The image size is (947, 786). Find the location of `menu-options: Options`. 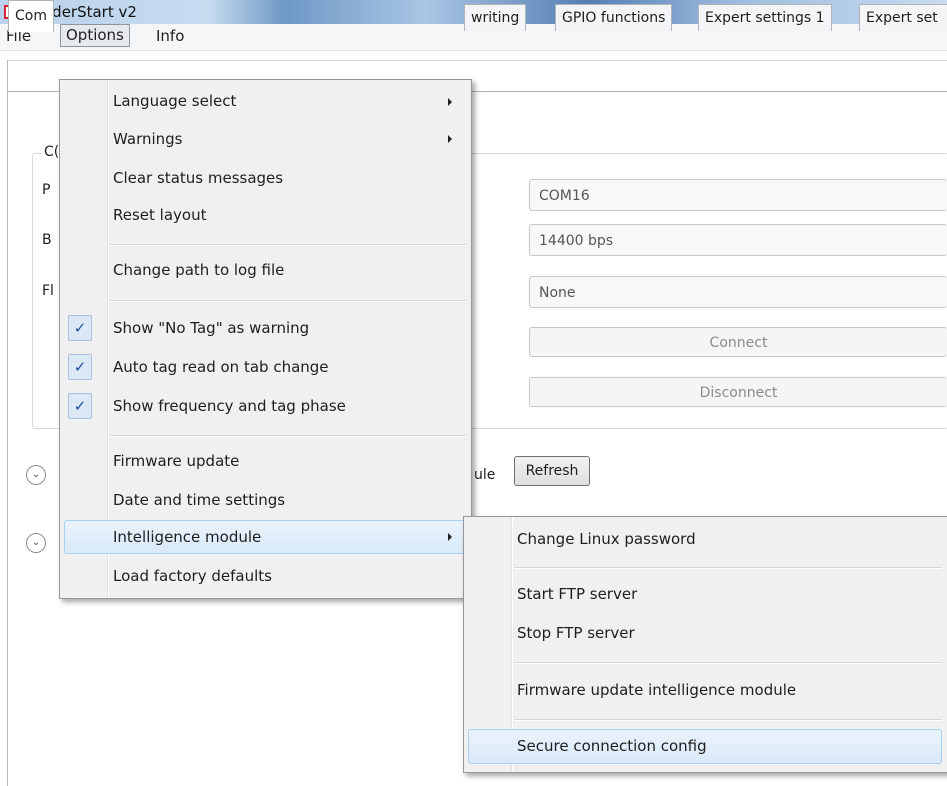

menu-options: Options is located at coordinates (95, 35).